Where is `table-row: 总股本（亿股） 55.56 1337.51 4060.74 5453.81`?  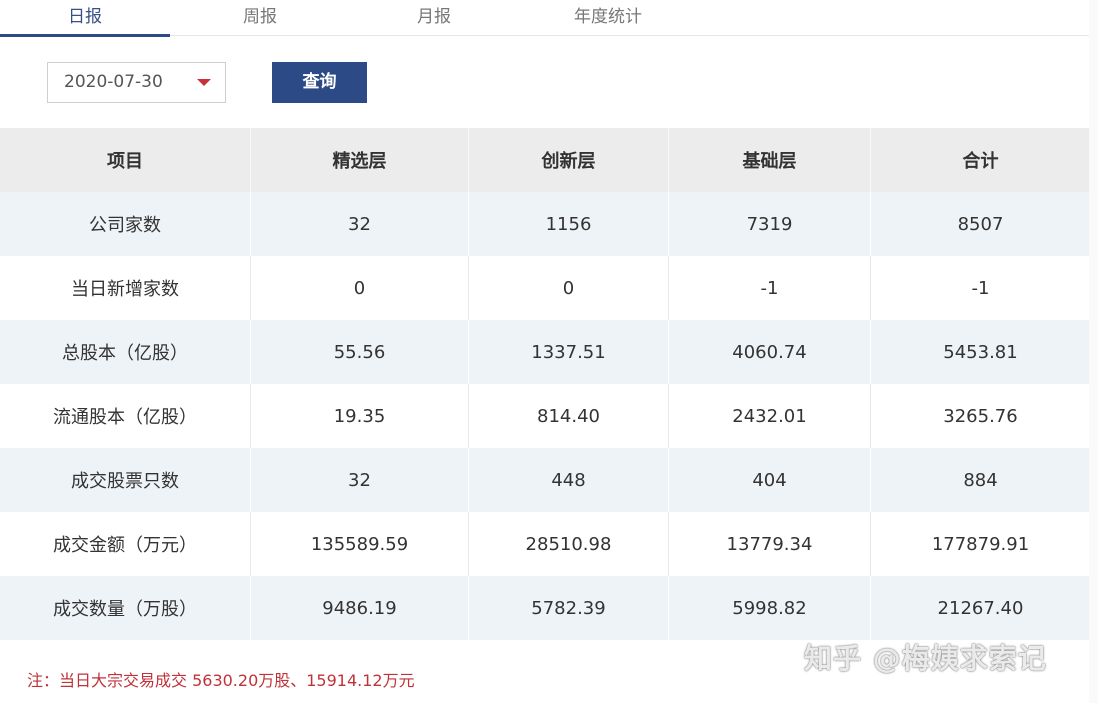 table-row: 总股本（亿股） 55.56 1337.51 4060.74 5453.81 is located at coordinates (545, 352).